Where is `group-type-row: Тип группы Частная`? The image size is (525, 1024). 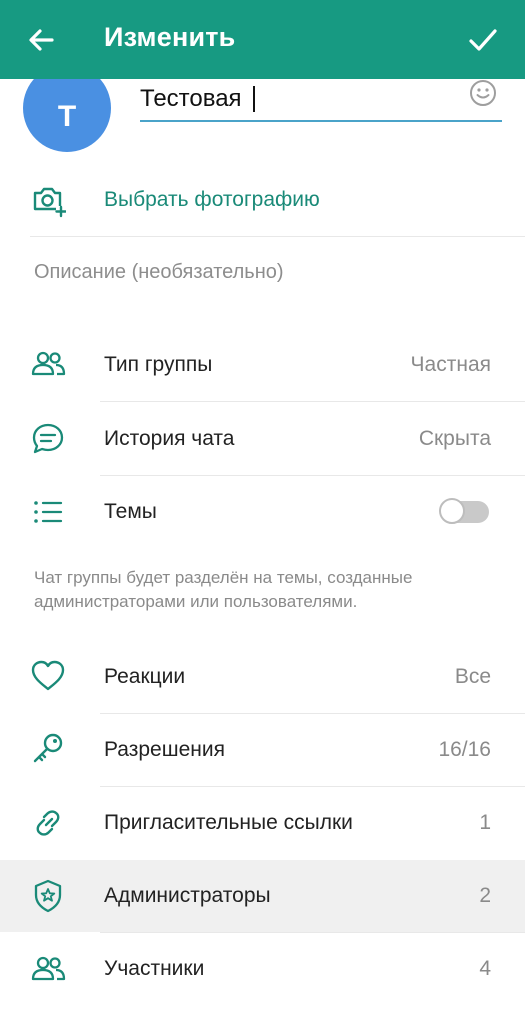
group-type-row: Тип группы Частная is located at coordinates (262, 364).